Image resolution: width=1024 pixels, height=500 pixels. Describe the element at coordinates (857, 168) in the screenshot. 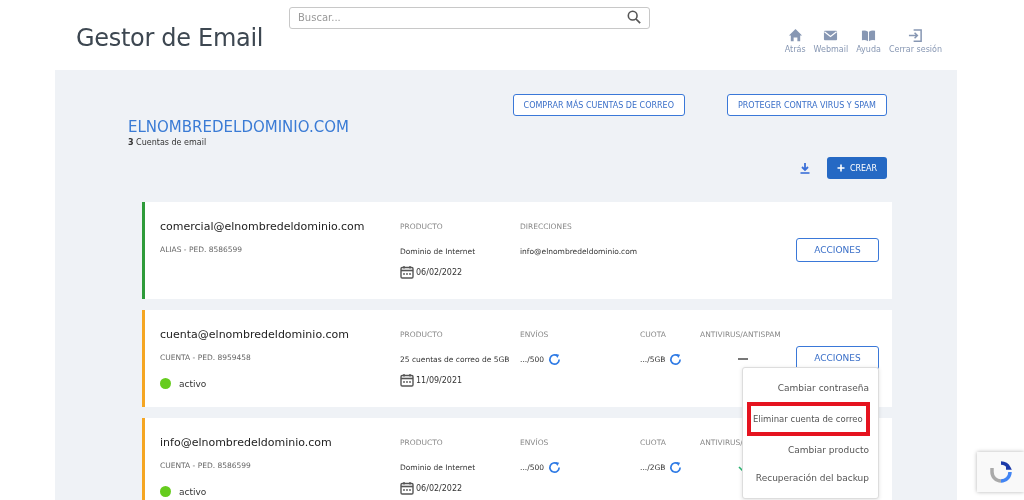

I see `create-button: CREAR` at that location.